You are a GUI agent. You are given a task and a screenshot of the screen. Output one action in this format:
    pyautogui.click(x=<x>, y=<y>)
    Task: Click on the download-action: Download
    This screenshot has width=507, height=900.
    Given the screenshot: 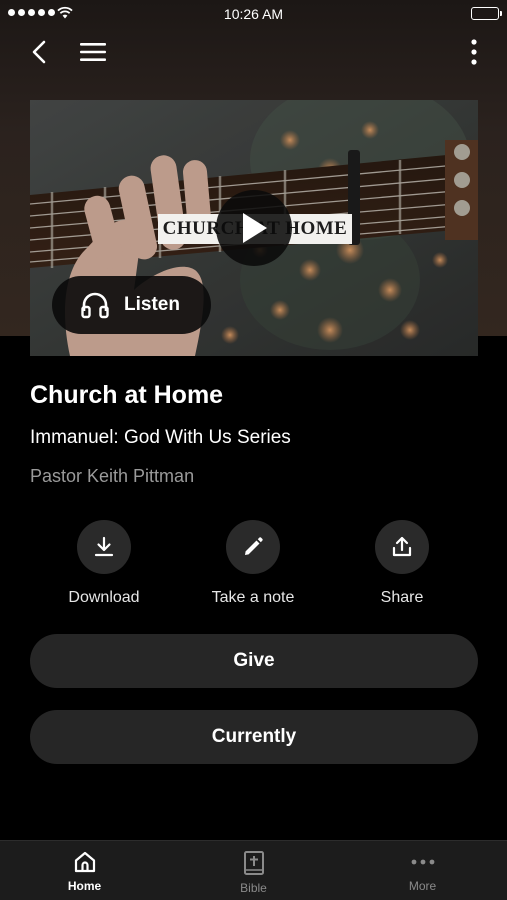 What is the action you would take?
    pyautogui.click(x=104, y=563)
    